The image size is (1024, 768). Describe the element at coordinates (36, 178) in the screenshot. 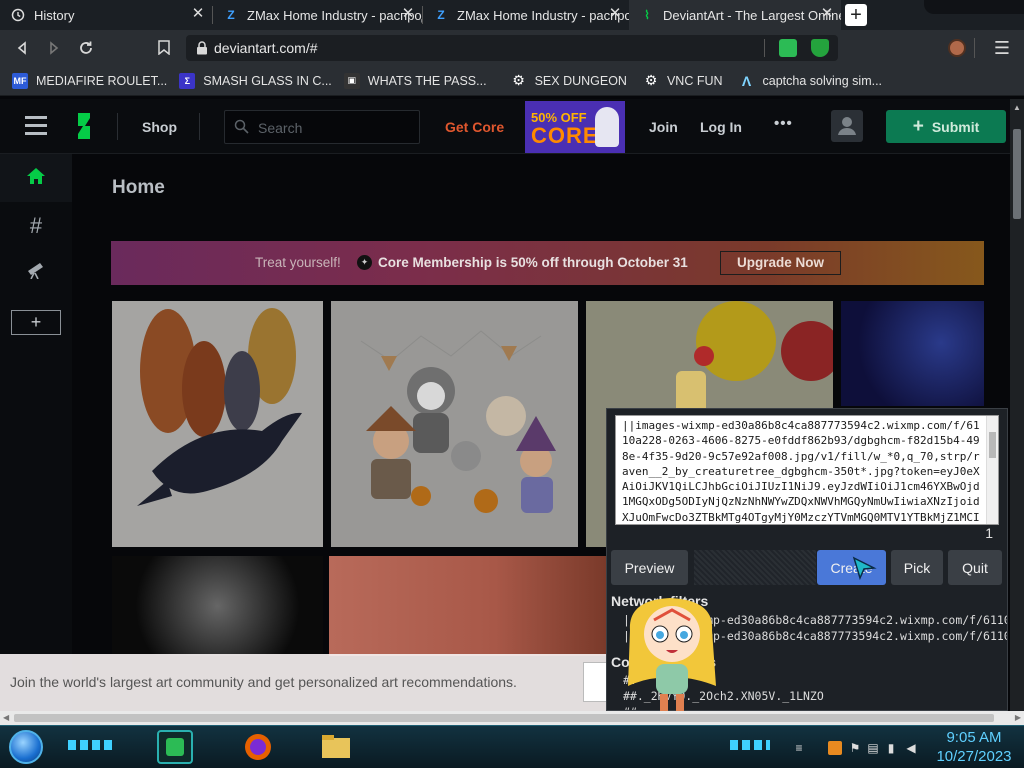

I see `sidebar-home` at that location.